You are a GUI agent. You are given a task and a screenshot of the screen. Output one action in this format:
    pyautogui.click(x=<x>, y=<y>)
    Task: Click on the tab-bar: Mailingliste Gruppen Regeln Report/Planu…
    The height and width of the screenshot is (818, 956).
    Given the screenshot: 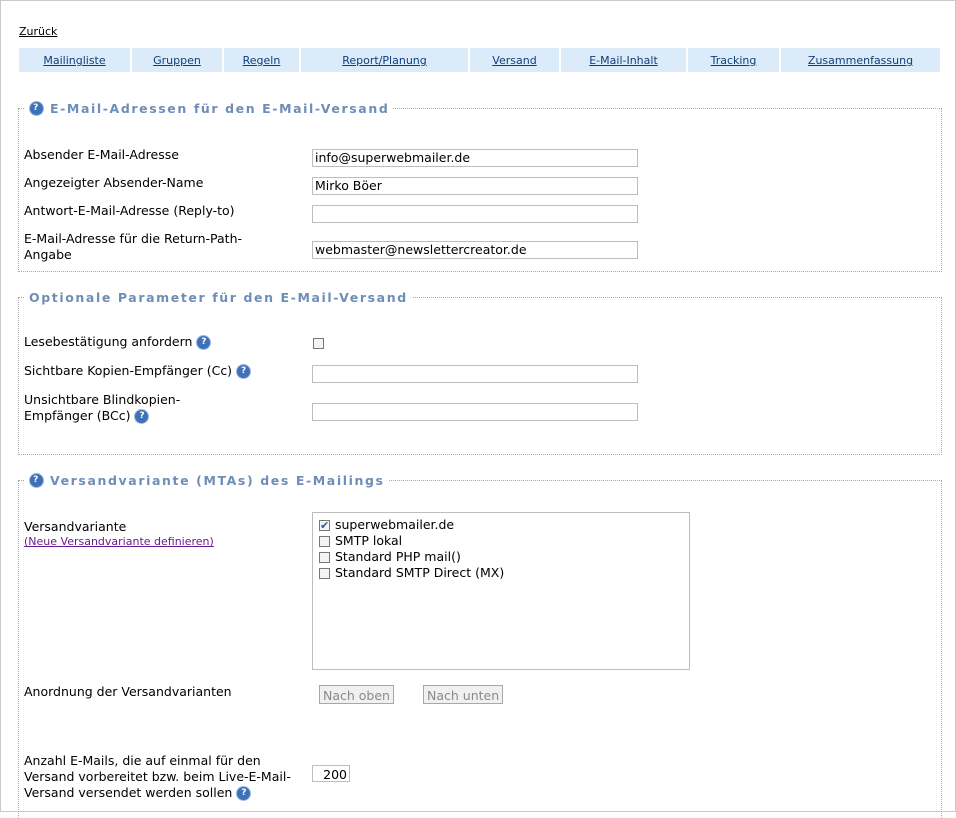 What is the action you would take?
    pyautogui.click(x=479, y=60)
    